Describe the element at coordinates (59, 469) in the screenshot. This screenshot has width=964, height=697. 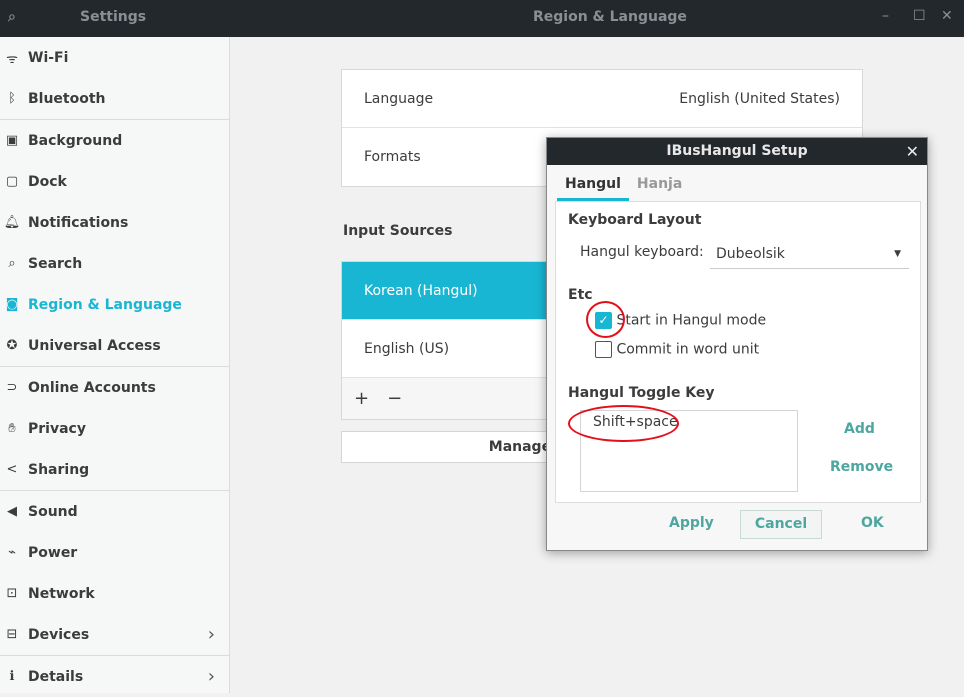
I see `sidebar-item-label: Sharing` at that location.